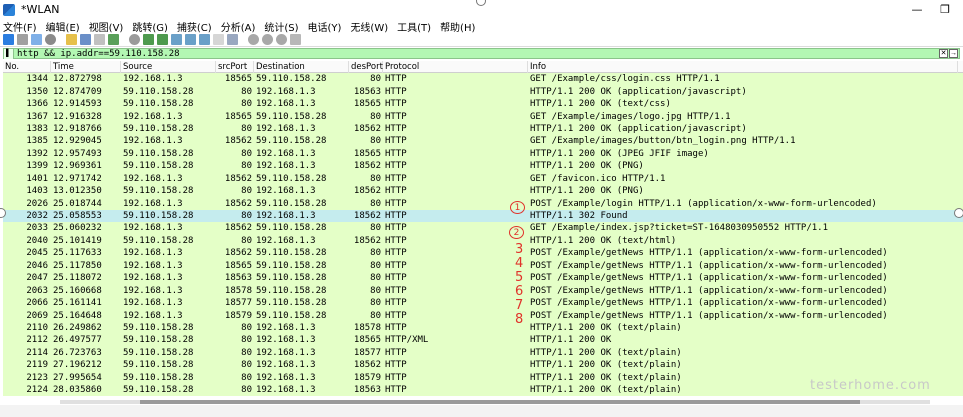 Image resolution: width=963 pixels, height=417 pixels. What do you see at coordinates (50, 39) in the screenshot?
I see `capture-options-icon` at bounding box center [50, 39].